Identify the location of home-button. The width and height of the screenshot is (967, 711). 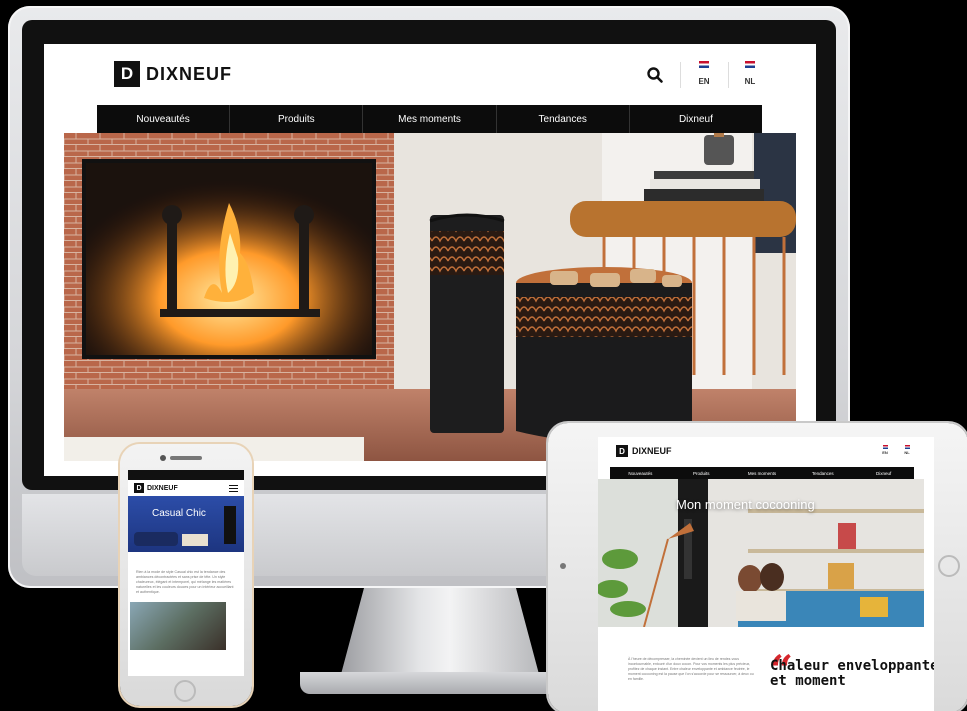
(185, 691).